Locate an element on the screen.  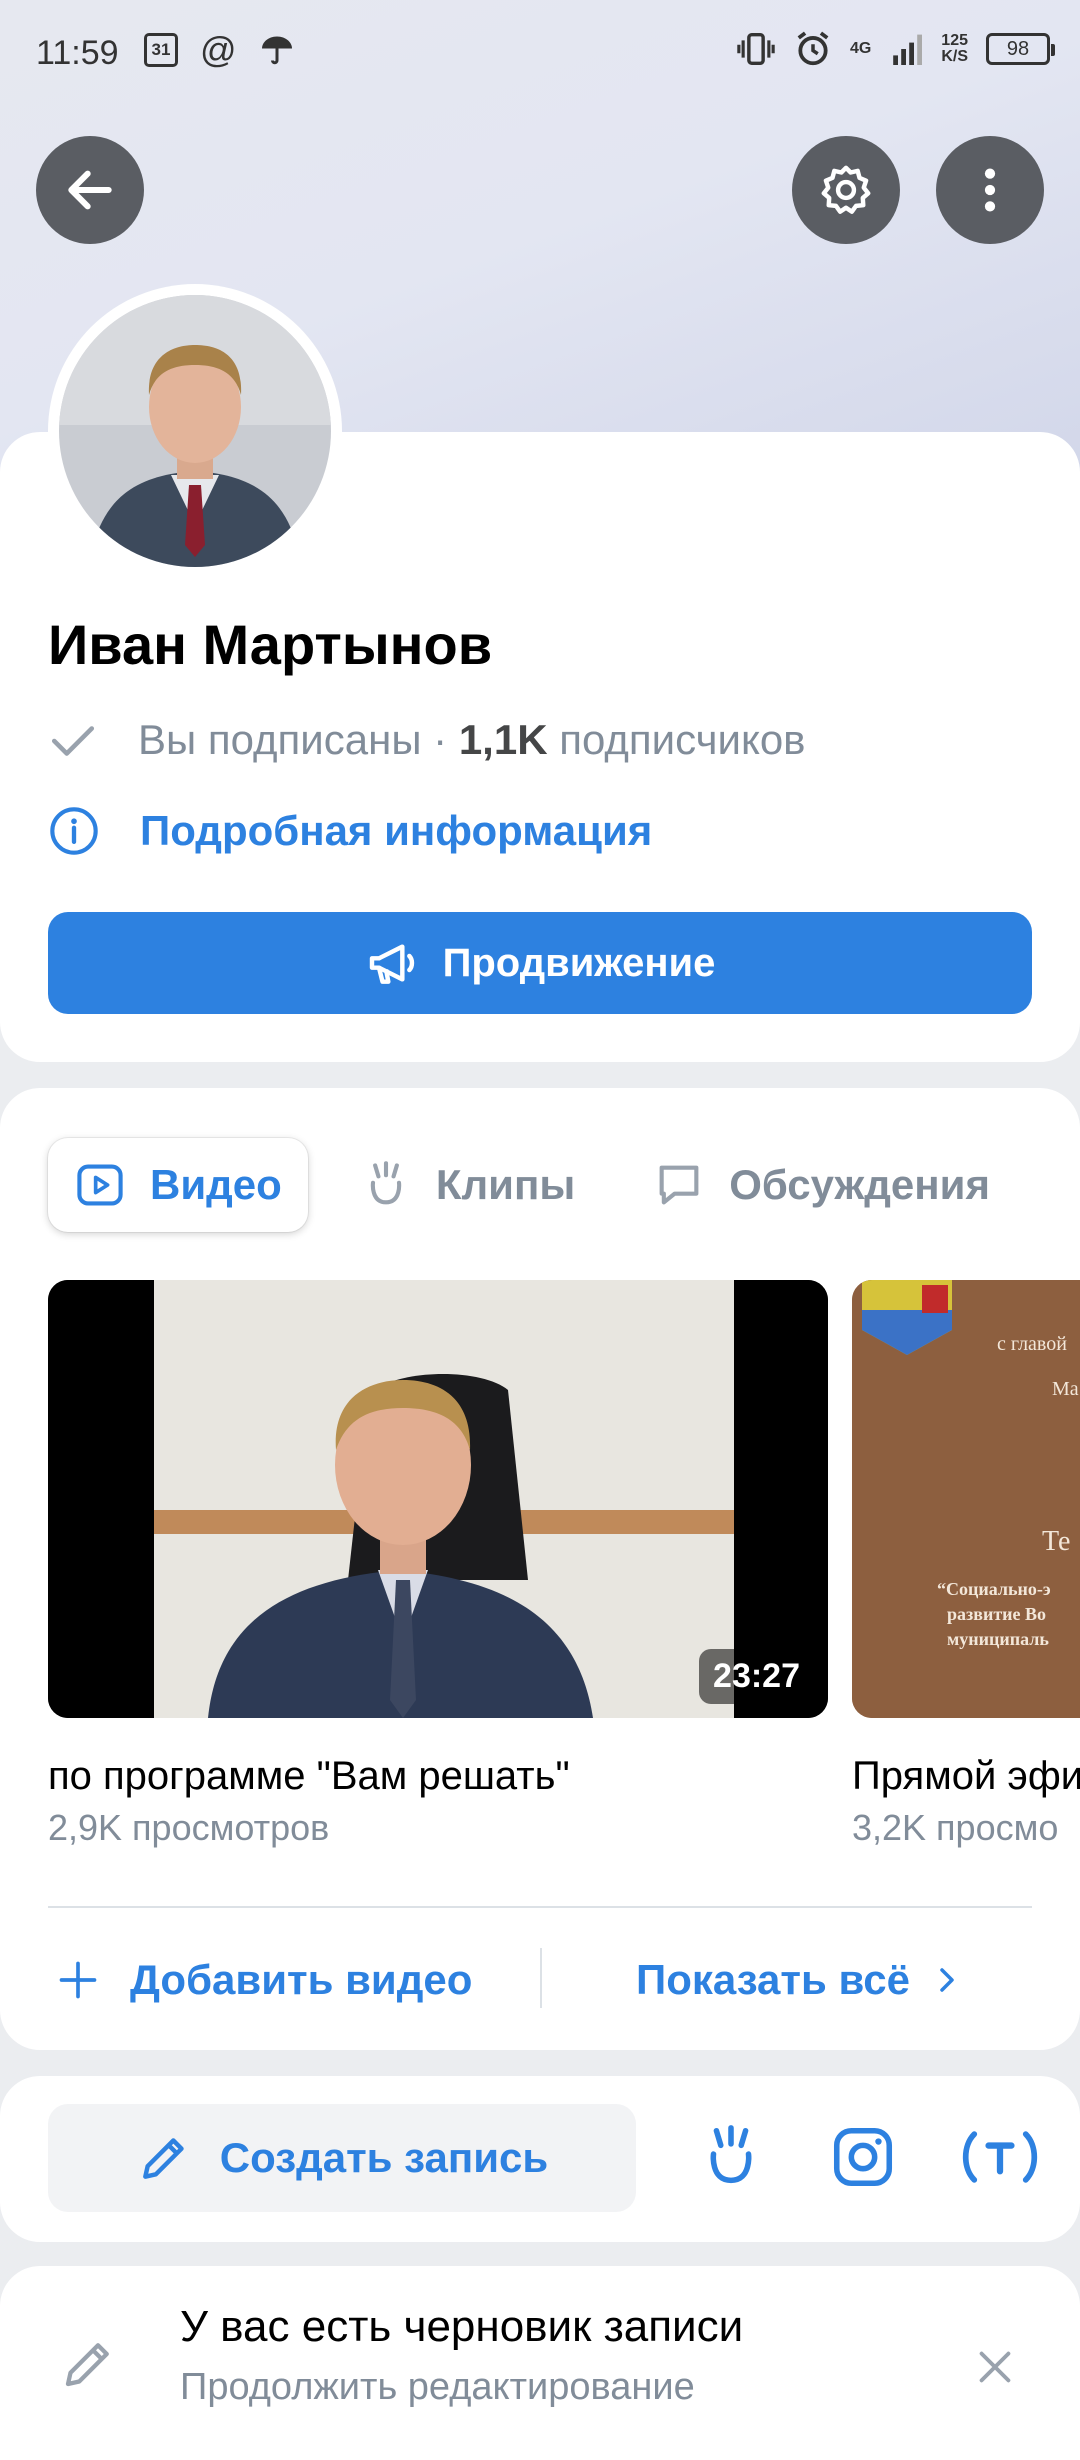
at-sign-icon: @ is located at coordinates (218, 49).